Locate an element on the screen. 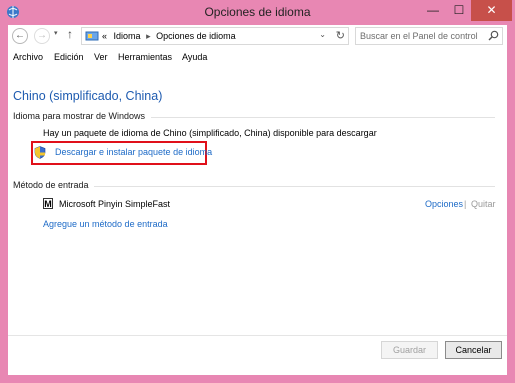  menu-edicion: Edición is located at coordinates (69, 57).